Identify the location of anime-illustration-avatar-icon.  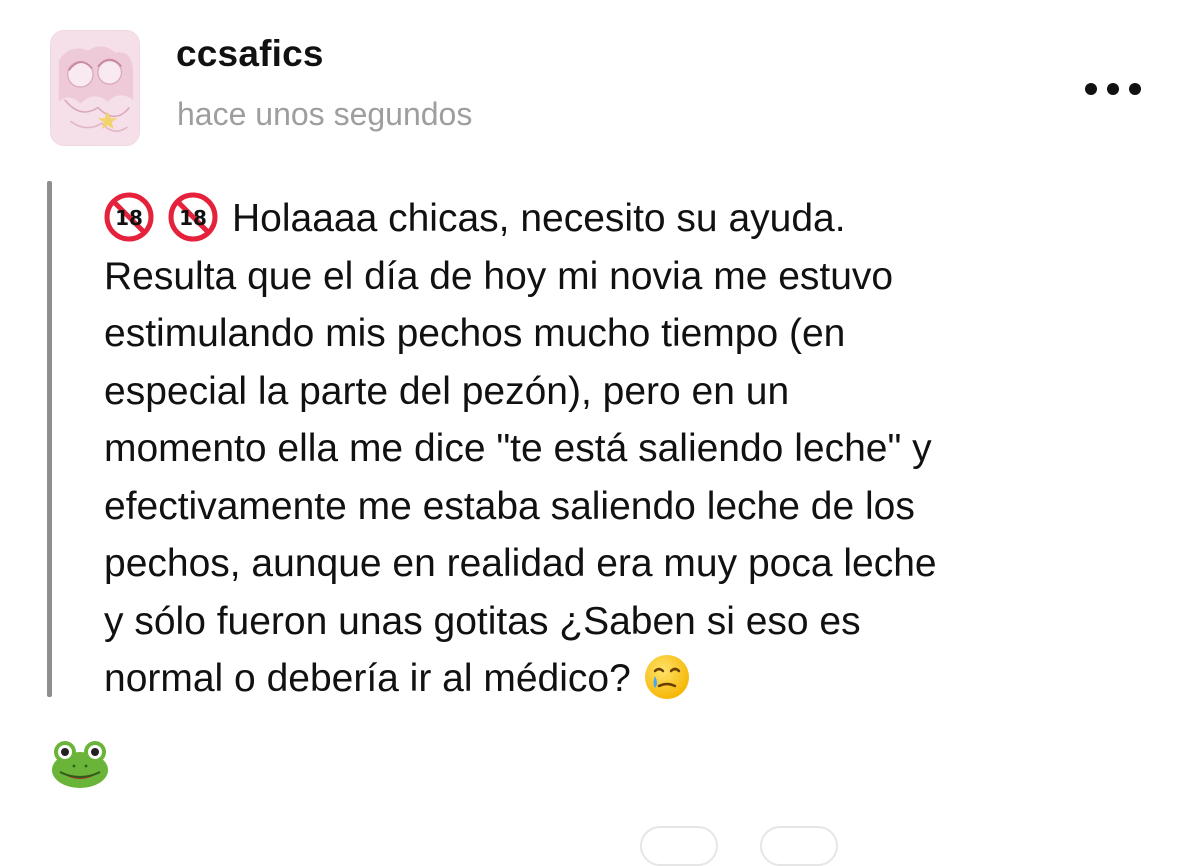
(95, 88).